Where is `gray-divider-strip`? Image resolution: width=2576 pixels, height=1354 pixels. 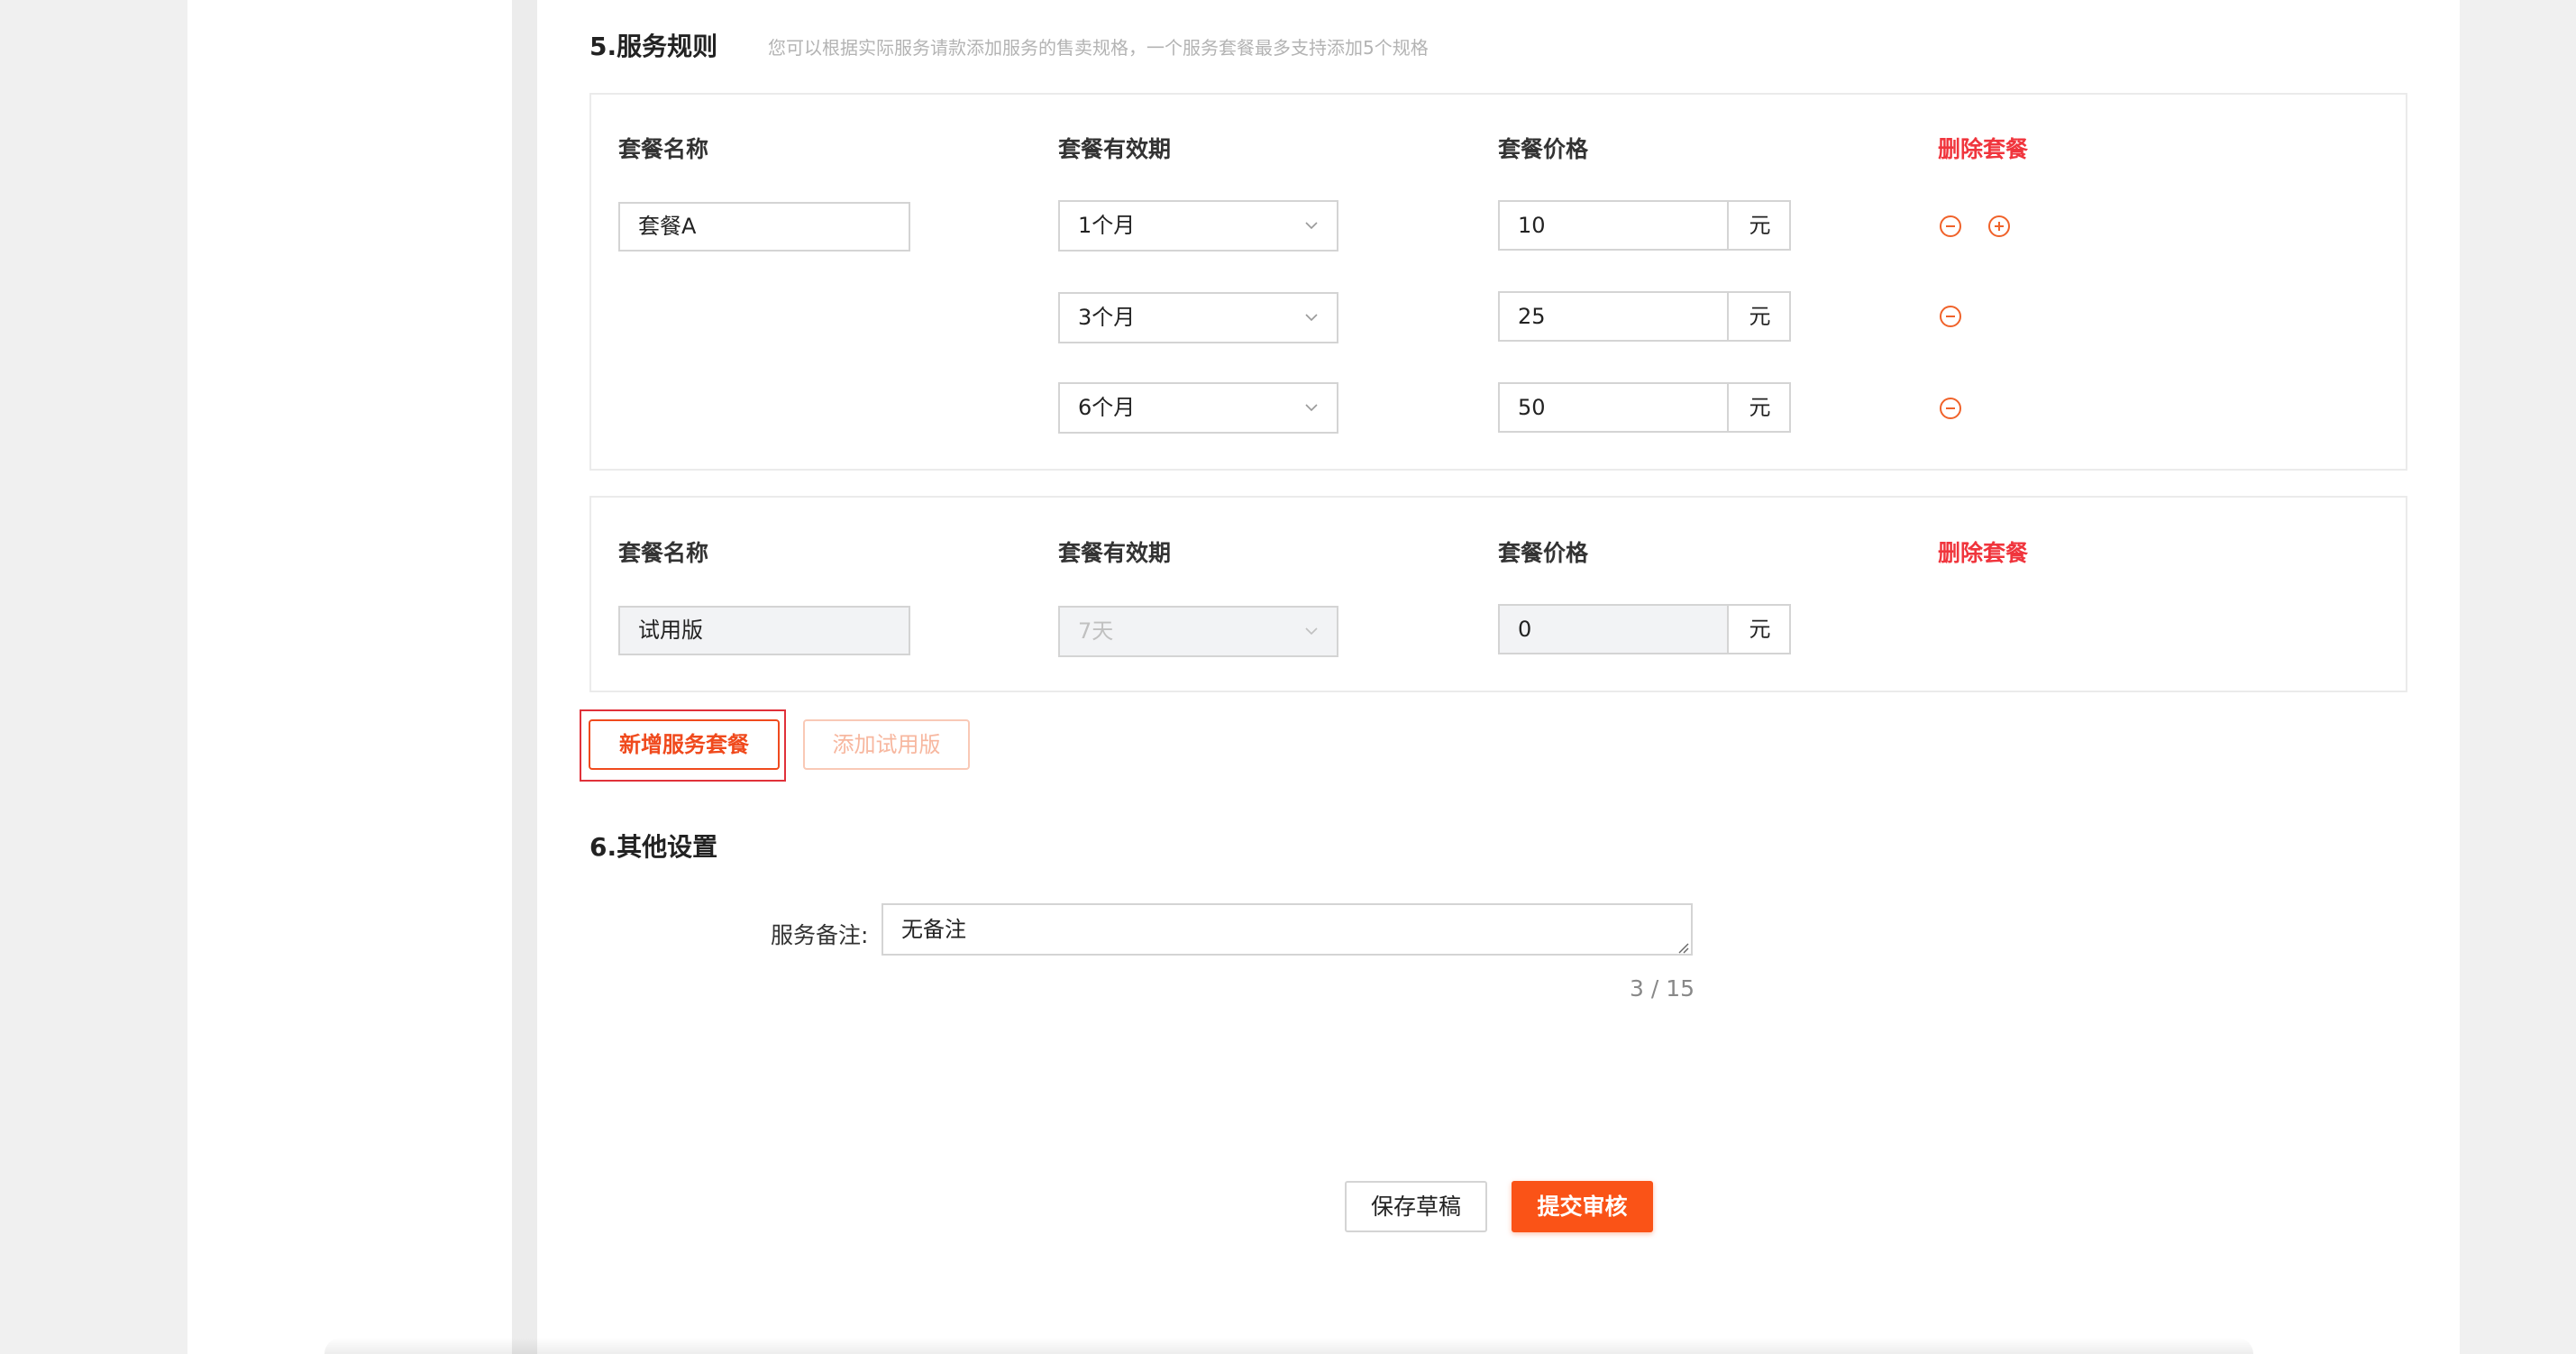 gray-divider-strip is located at coordinates (524, 677).